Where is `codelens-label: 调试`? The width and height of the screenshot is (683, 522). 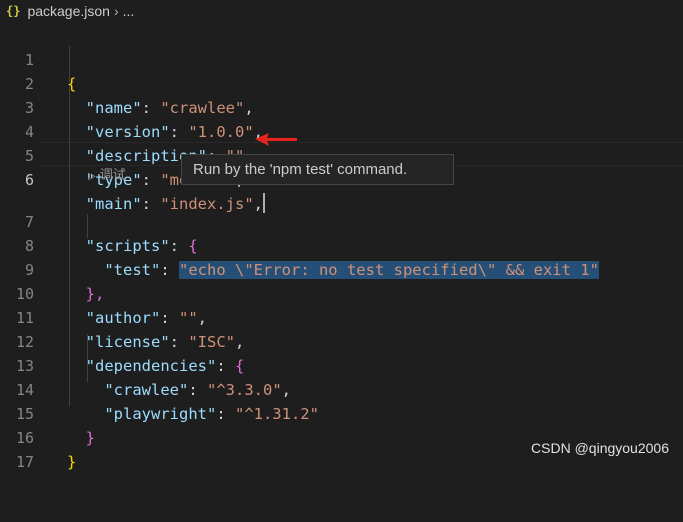
codelens-label: 调试 is located at coordinates (112, 174).